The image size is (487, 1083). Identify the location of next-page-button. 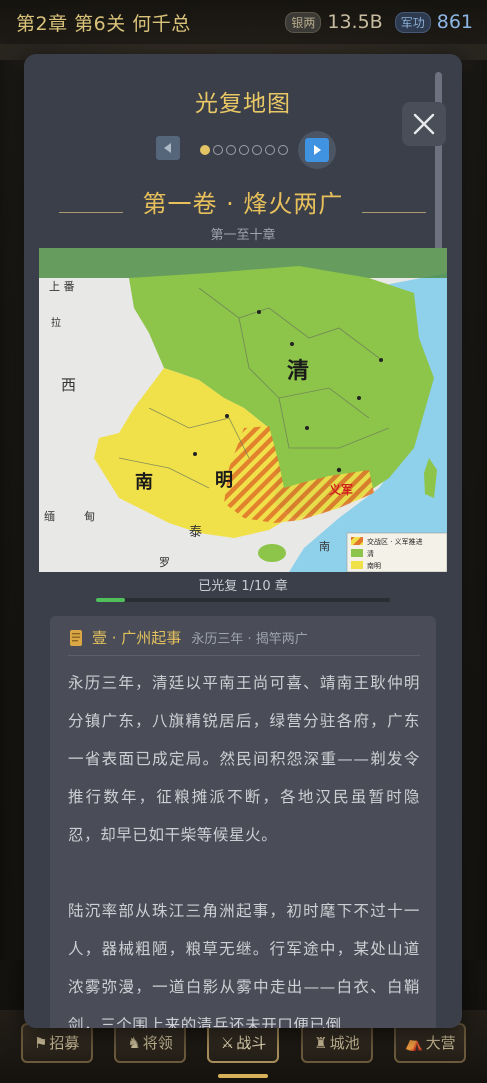
(317, 150).